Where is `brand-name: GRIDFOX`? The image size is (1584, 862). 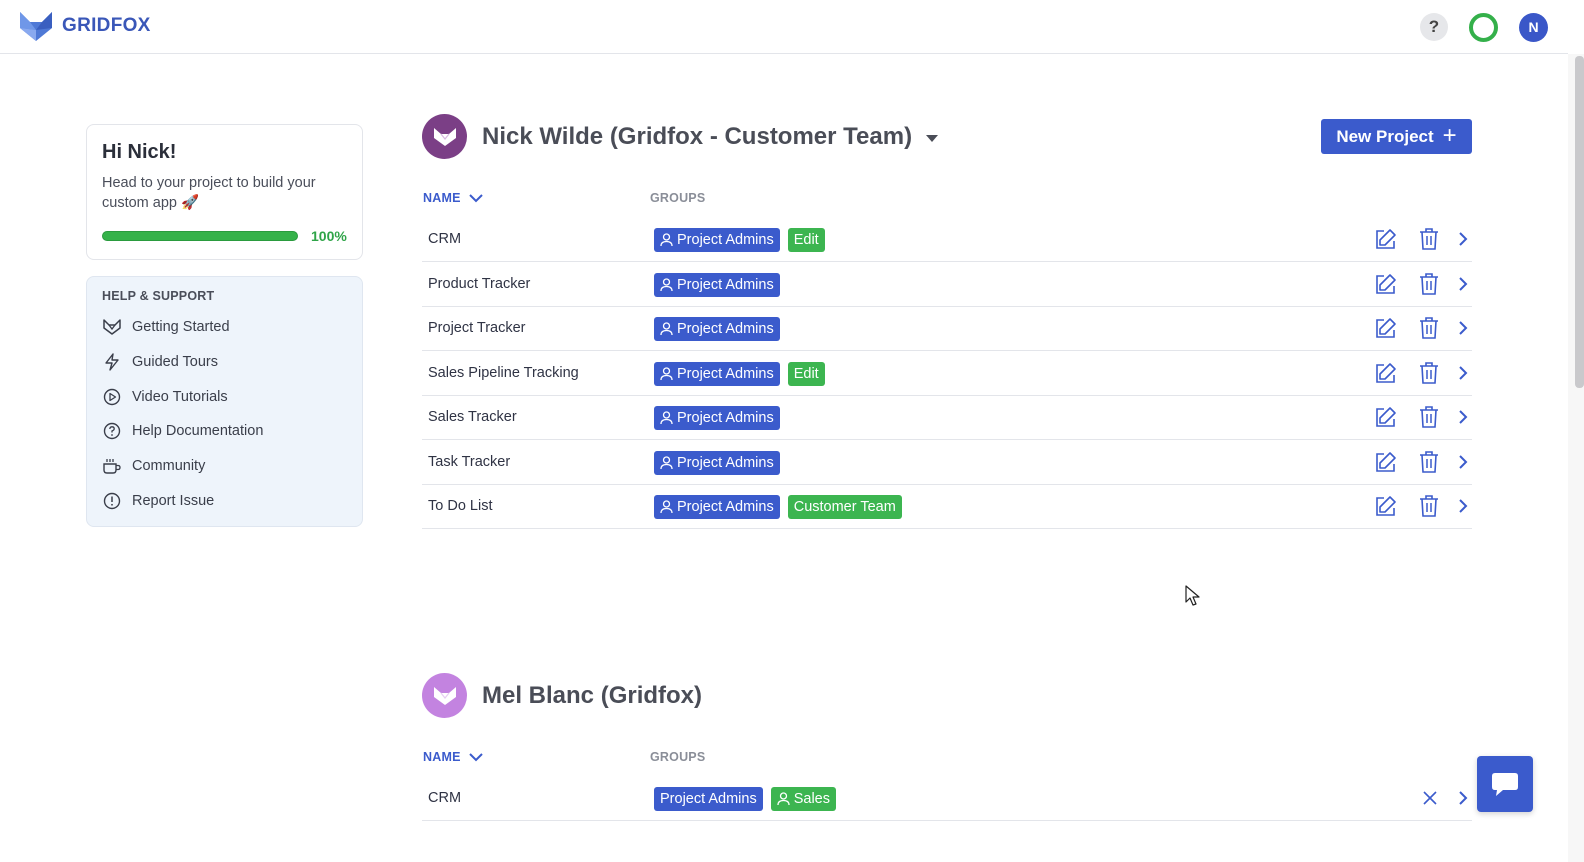 brand-name: GRIDFOX is located at coordinates (106, 25).